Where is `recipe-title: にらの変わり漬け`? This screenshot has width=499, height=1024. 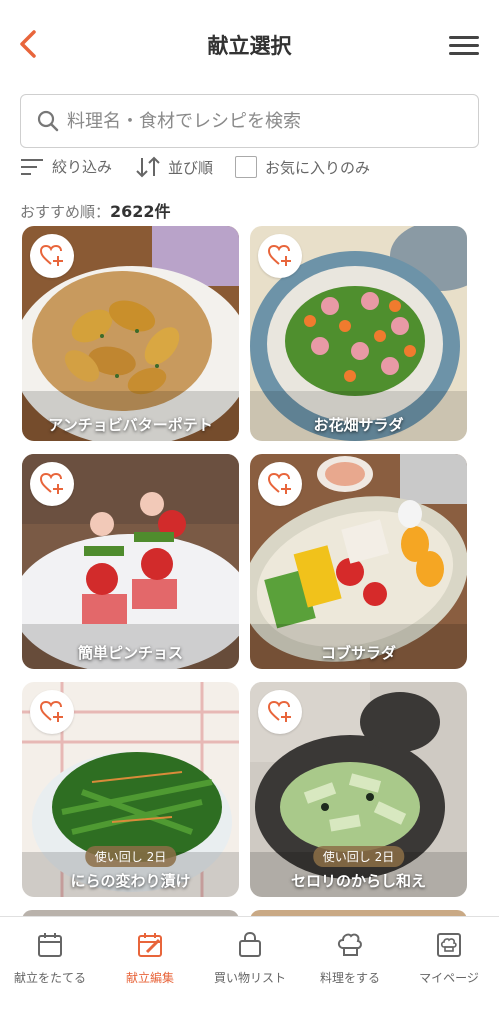
recipe-title: にらの変わり漬け is located at coordinates (130, 881).